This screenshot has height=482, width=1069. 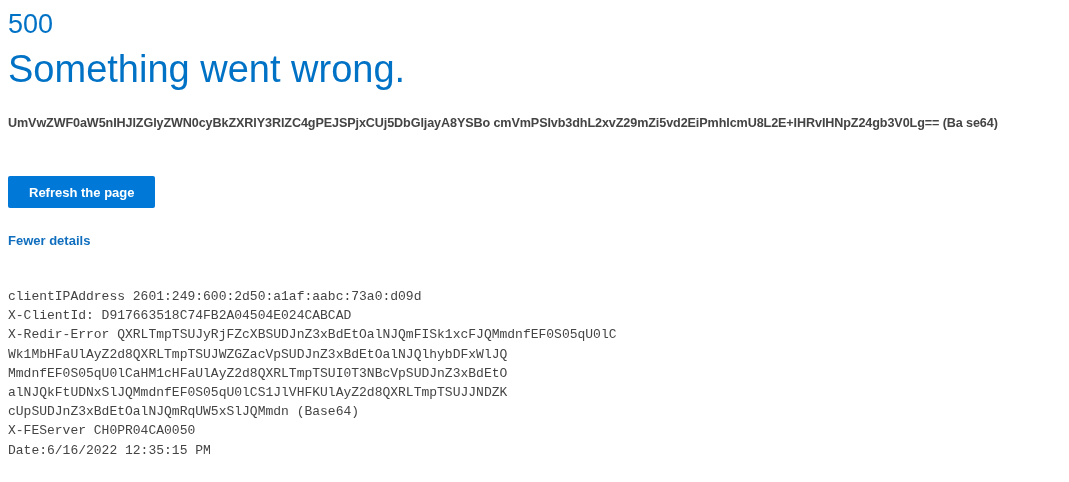 I want to click on detail-line: MmdnfEF0S05qU0lCaHM1cHFaUlAyZ2d8QXRLTmpTSUI0T3NBcVpSUDJnZ3xBdEtO, so click(x=258, y=373).